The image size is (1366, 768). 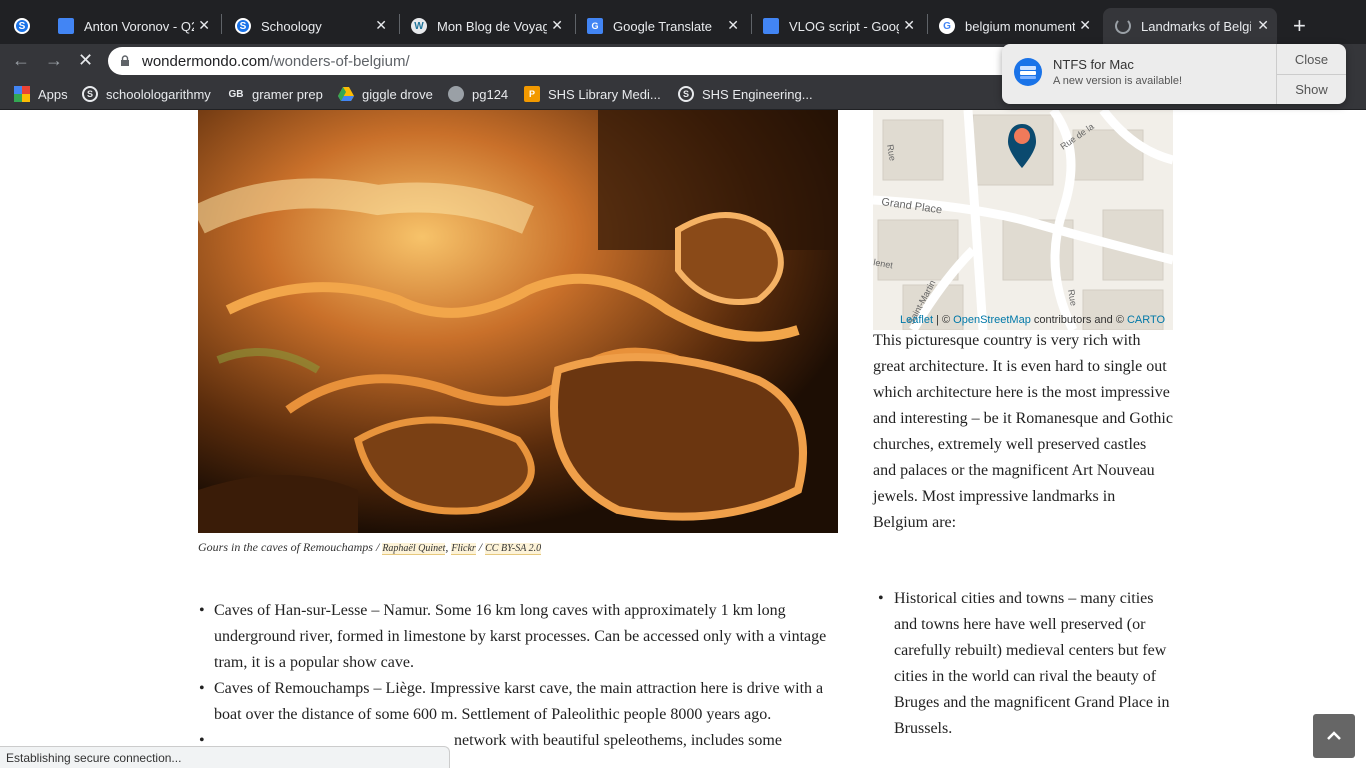 I want to click on notification-actions: Close Show, so click(x=1311, y=74).